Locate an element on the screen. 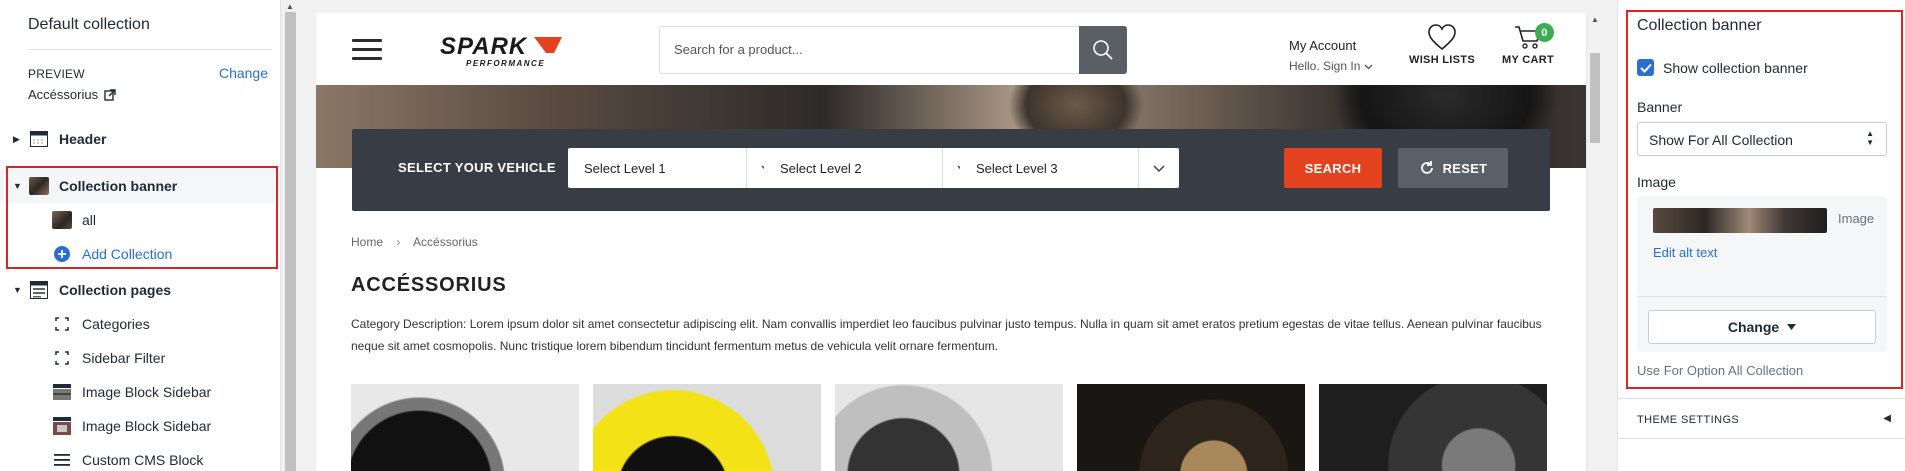 This screenshot has width=1905, height=471. search-button is located at coordinates (1103, 50).